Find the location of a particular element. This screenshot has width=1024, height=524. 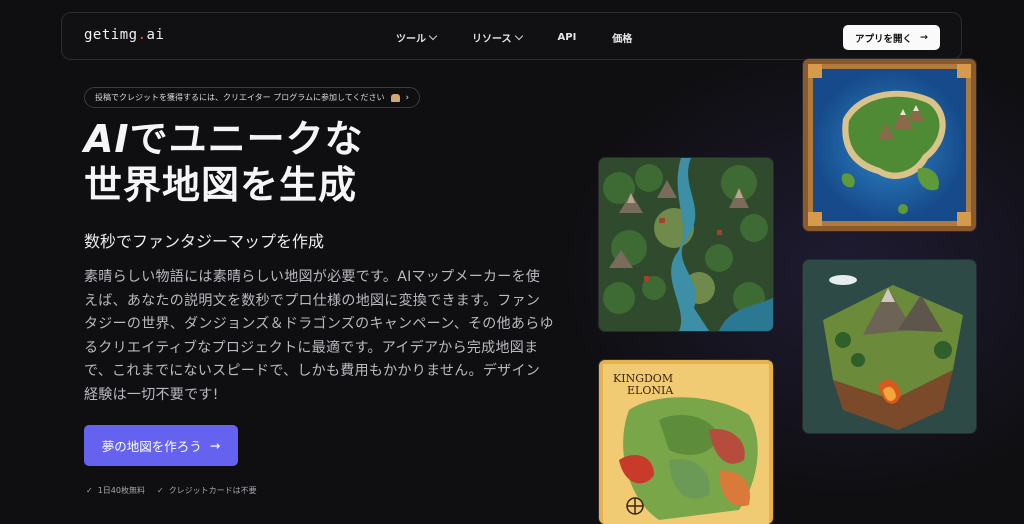

check-item: ✓ 1日40枚無料 is located at coordinates (115, 490).